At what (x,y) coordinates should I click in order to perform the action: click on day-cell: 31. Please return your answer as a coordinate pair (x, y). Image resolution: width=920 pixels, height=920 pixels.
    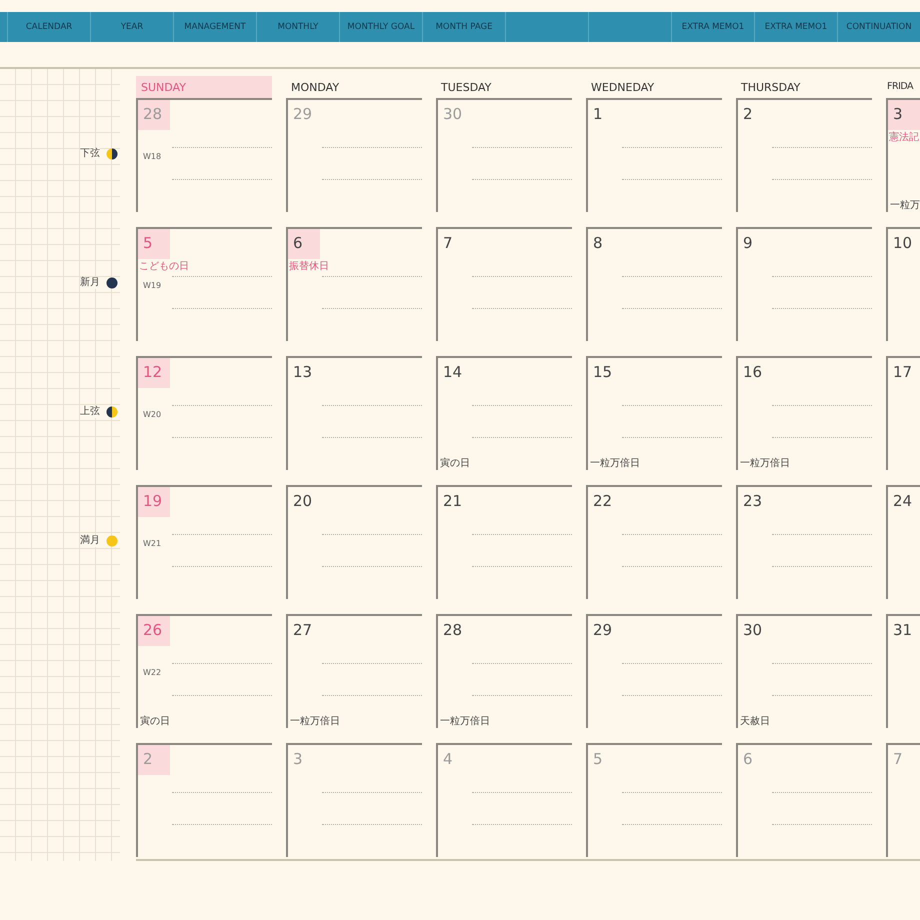
    Looking at the image, I should click on (903, 671).